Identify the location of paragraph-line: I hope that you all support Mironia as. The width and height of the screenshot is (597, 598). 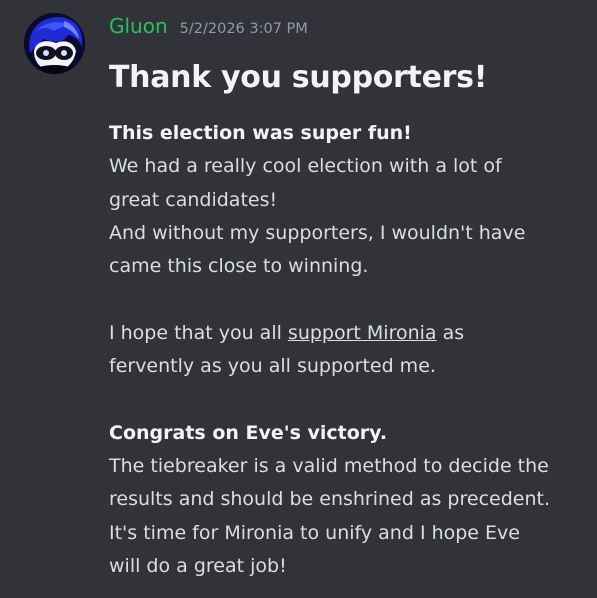
(349, 333).